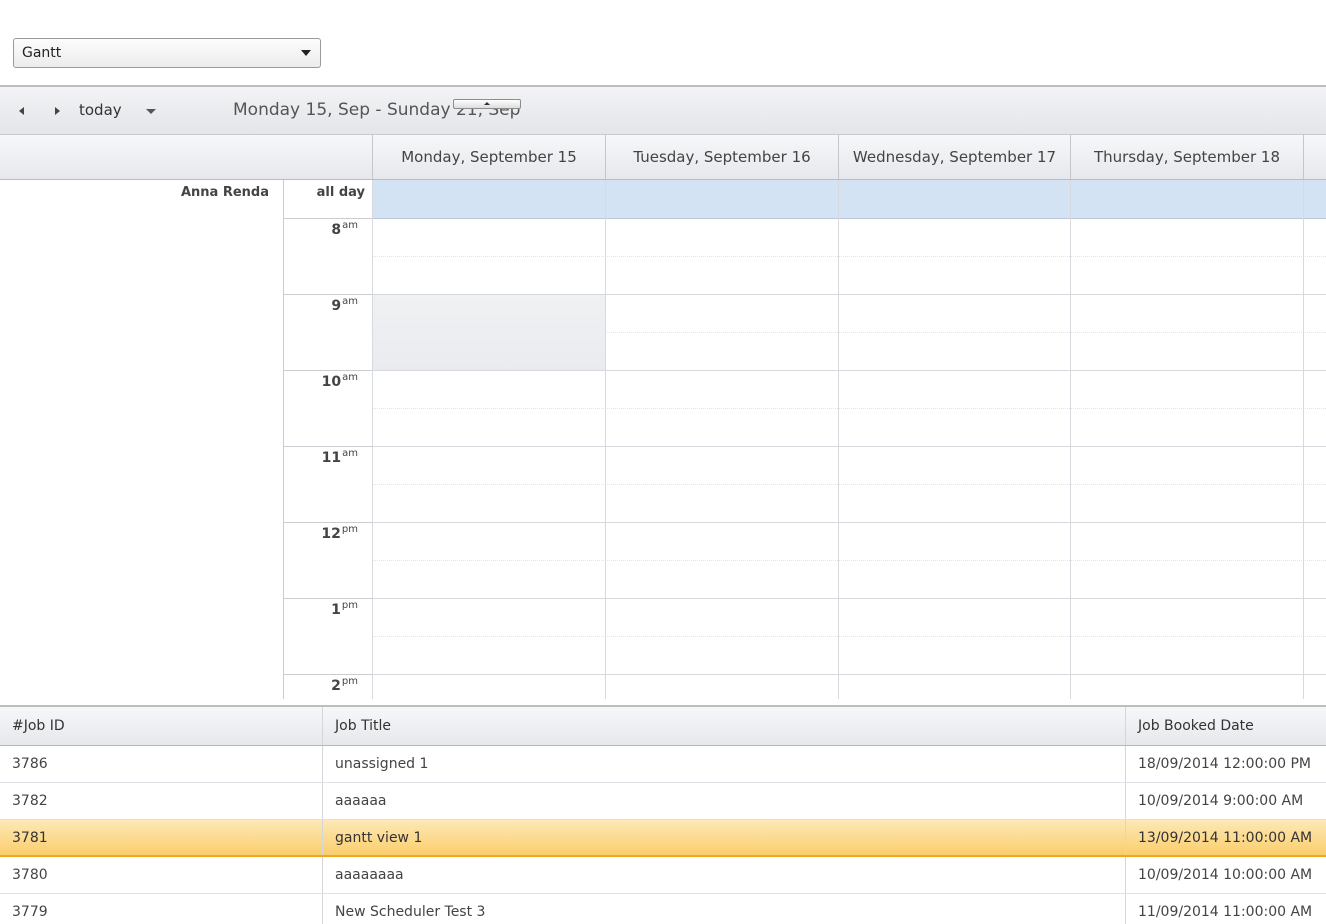 The width and height of the screenshot is (1326, 924). What do you see at coordinates (21, 111) in the screenshot?
I see `prev-arrow-icon` at bounding box center [21, 111].